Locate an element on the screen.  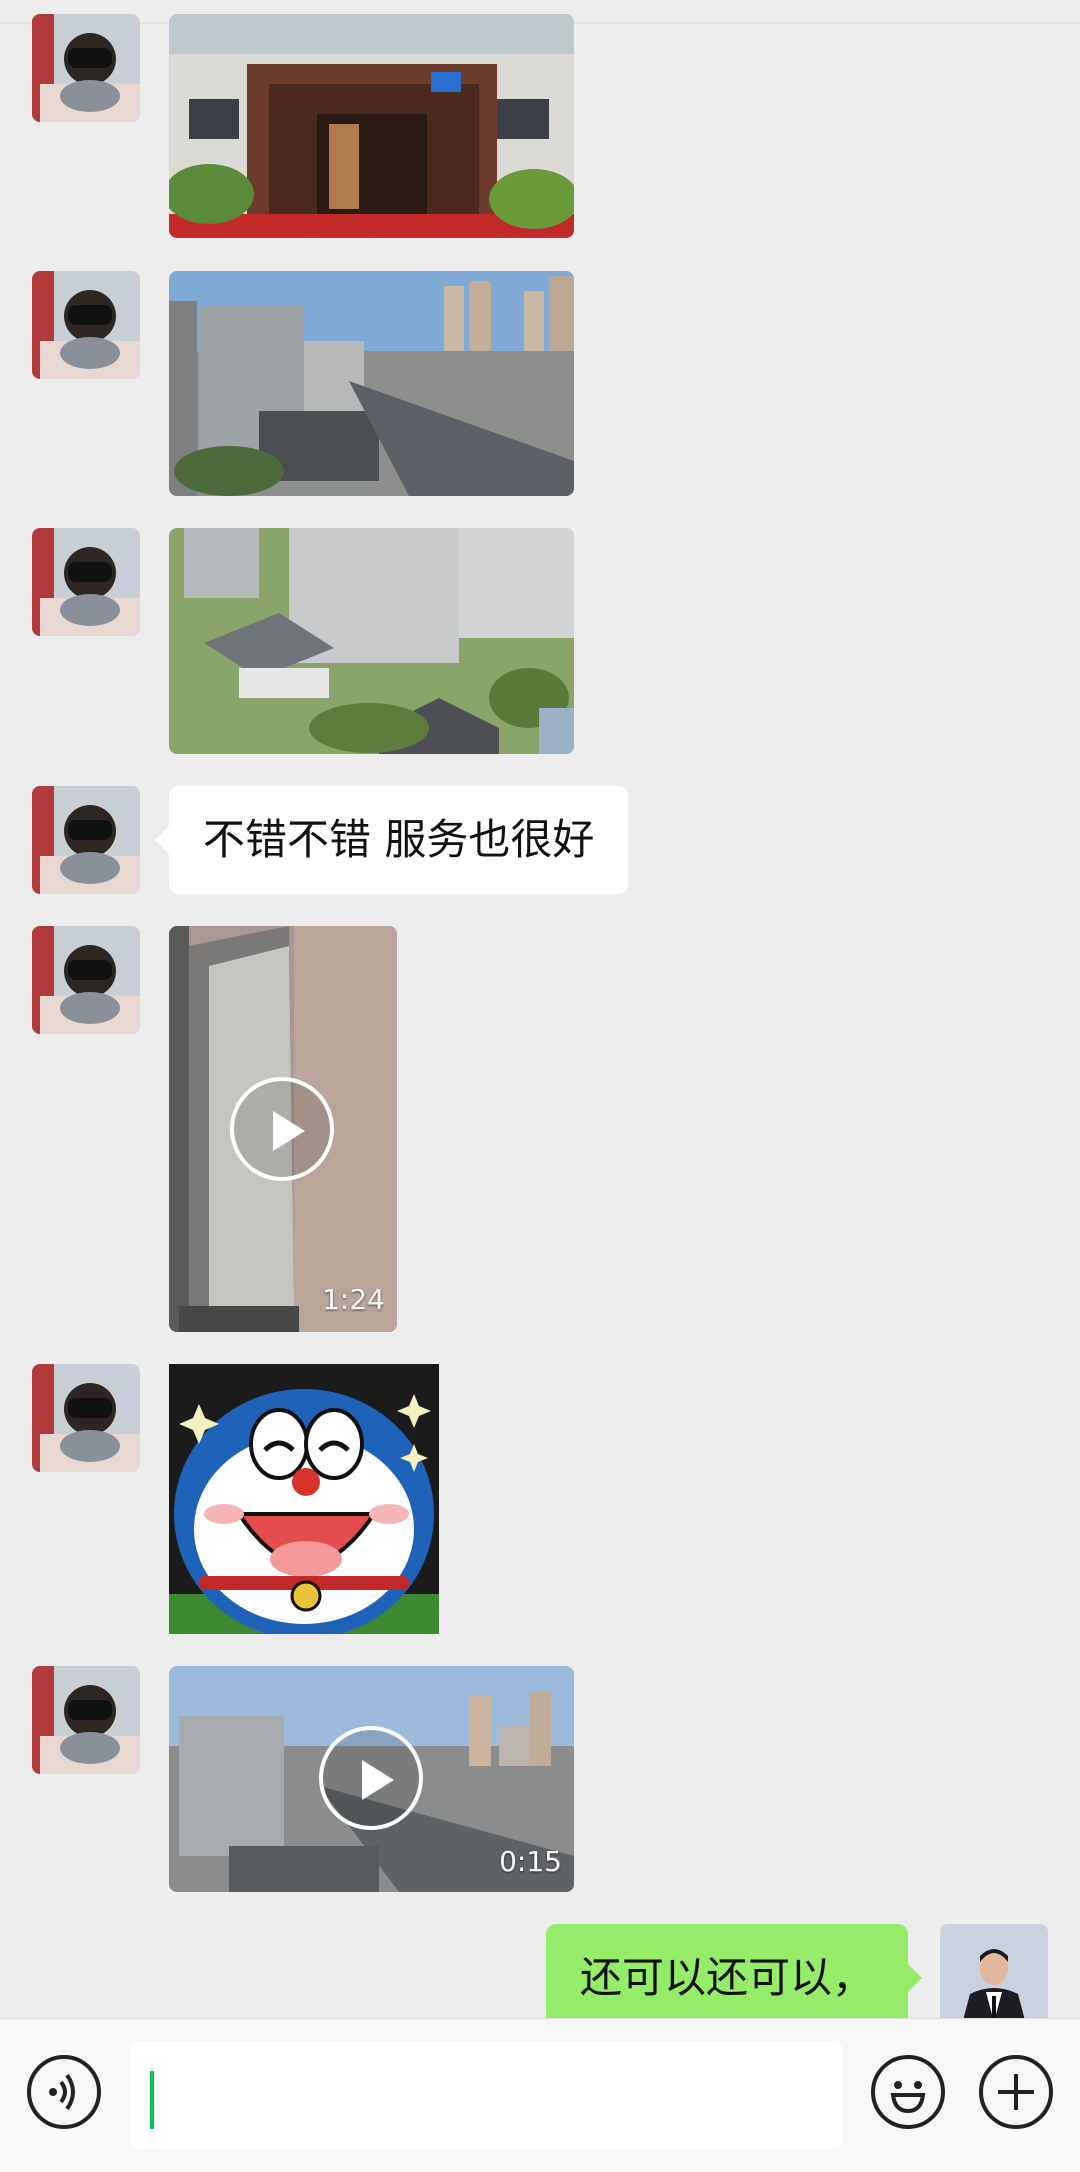
my-message-bubble: 还可以还可以， is located at coordinates (734, 1971).